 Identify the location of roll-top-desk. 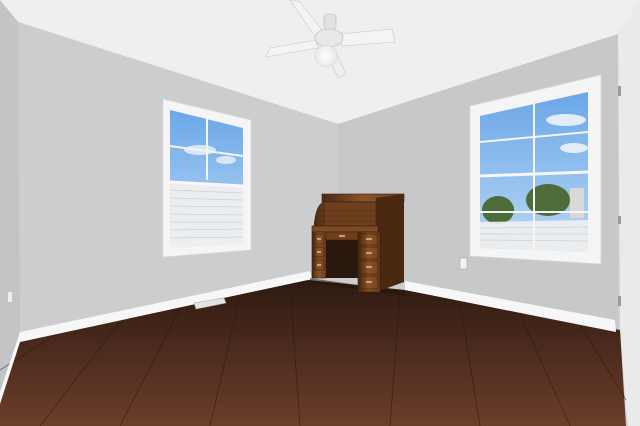
(358, 244).